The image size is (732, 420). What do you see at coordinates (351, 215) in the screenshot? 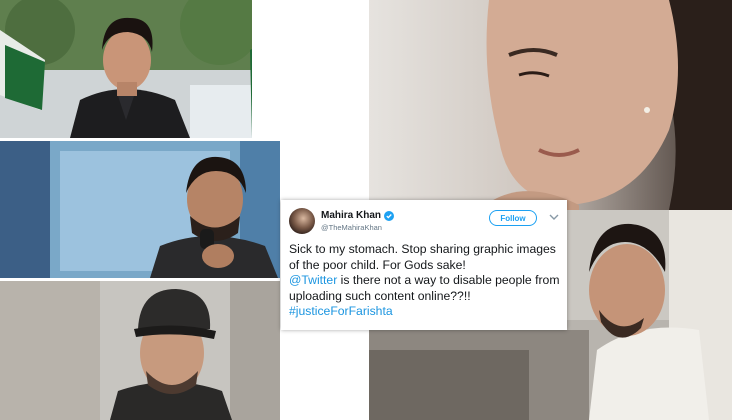
I see `tweet-author-name: Mahira Khan` at bounding box center [351, 215].